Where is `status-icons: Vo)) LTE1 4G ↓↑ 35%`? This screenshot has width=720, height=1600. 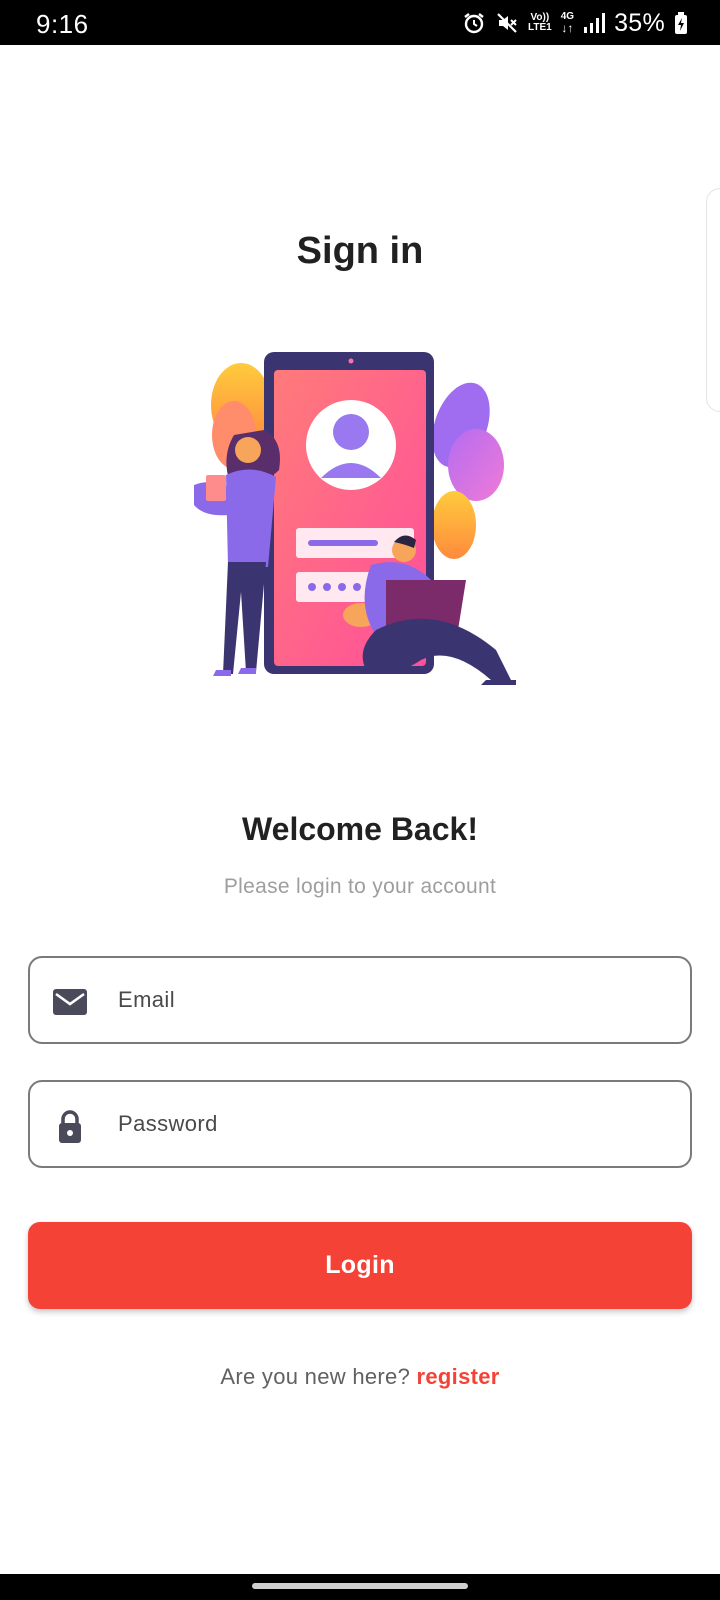 status-icons: Vo)) LTE1 4G ↓↑ 35% is located at coordinates (575, 23).